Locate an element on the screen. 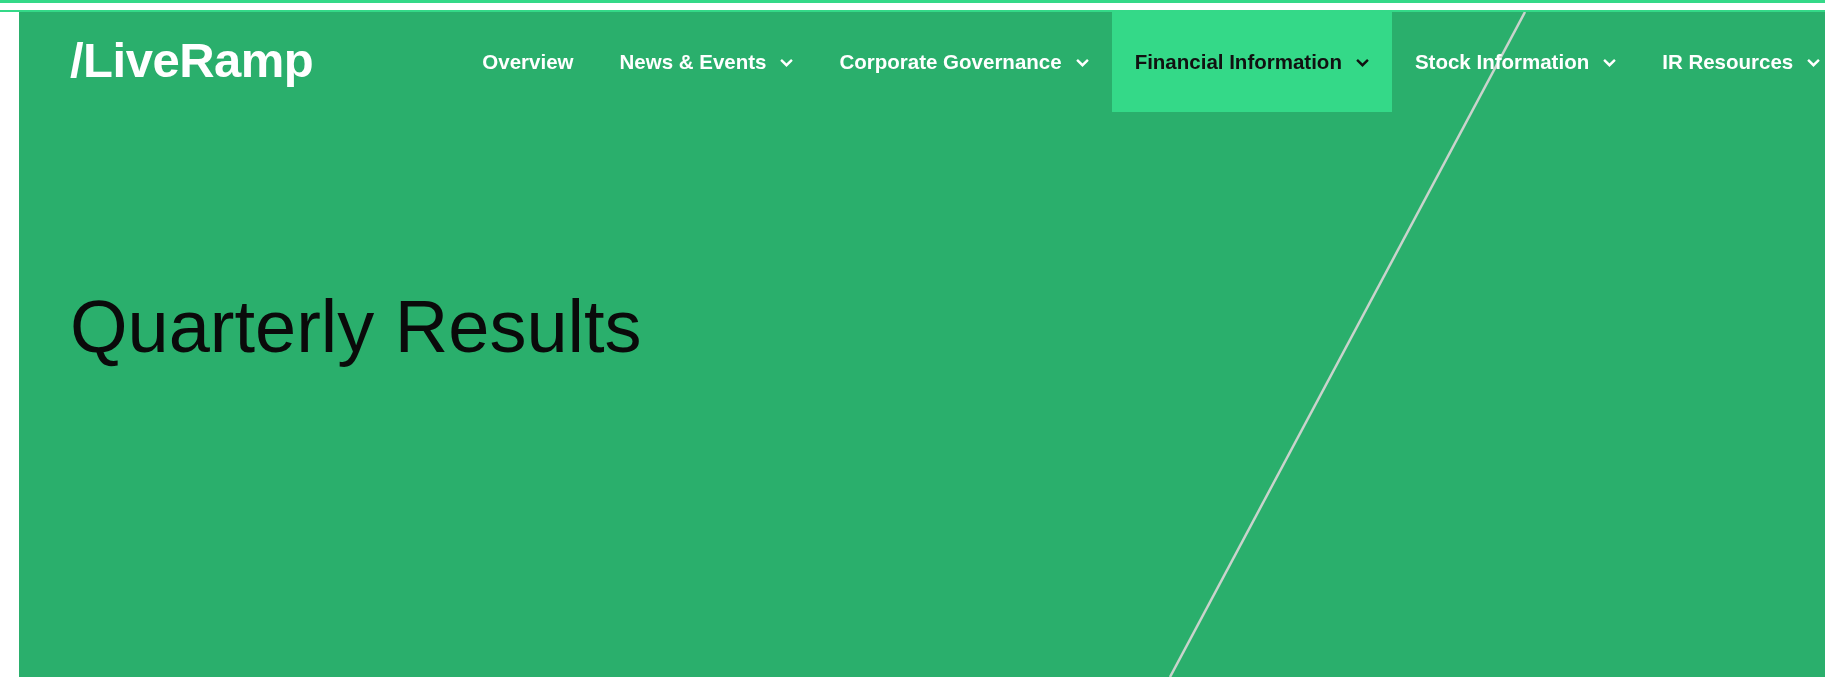  nav-tab: IR Resources is located at coordinates (1732, 62).